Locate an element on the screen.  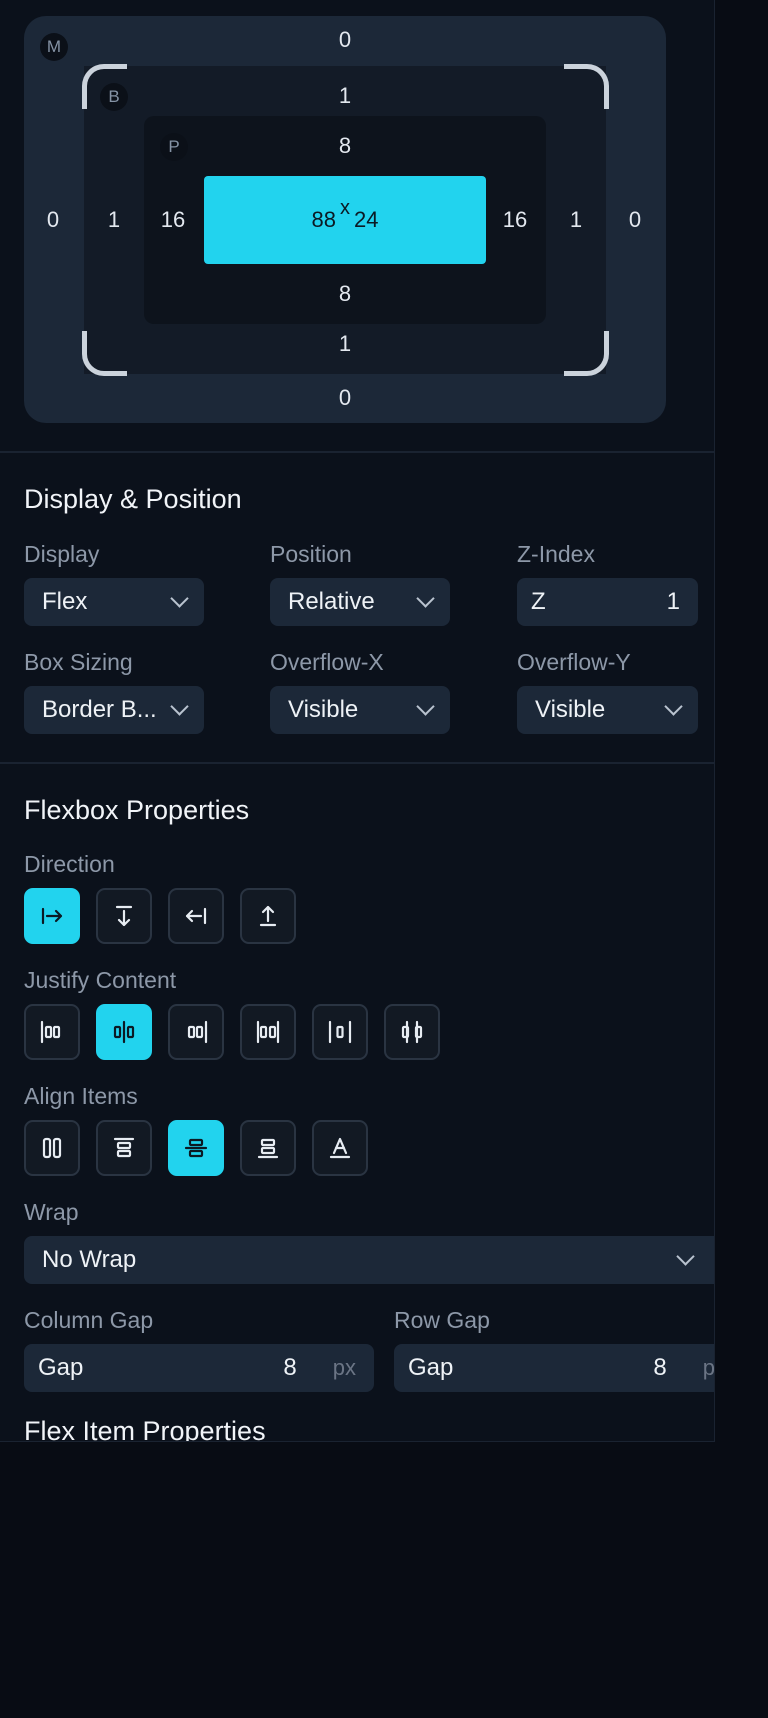
wrap-label: Wrap is located at coordinates (51, 1212).